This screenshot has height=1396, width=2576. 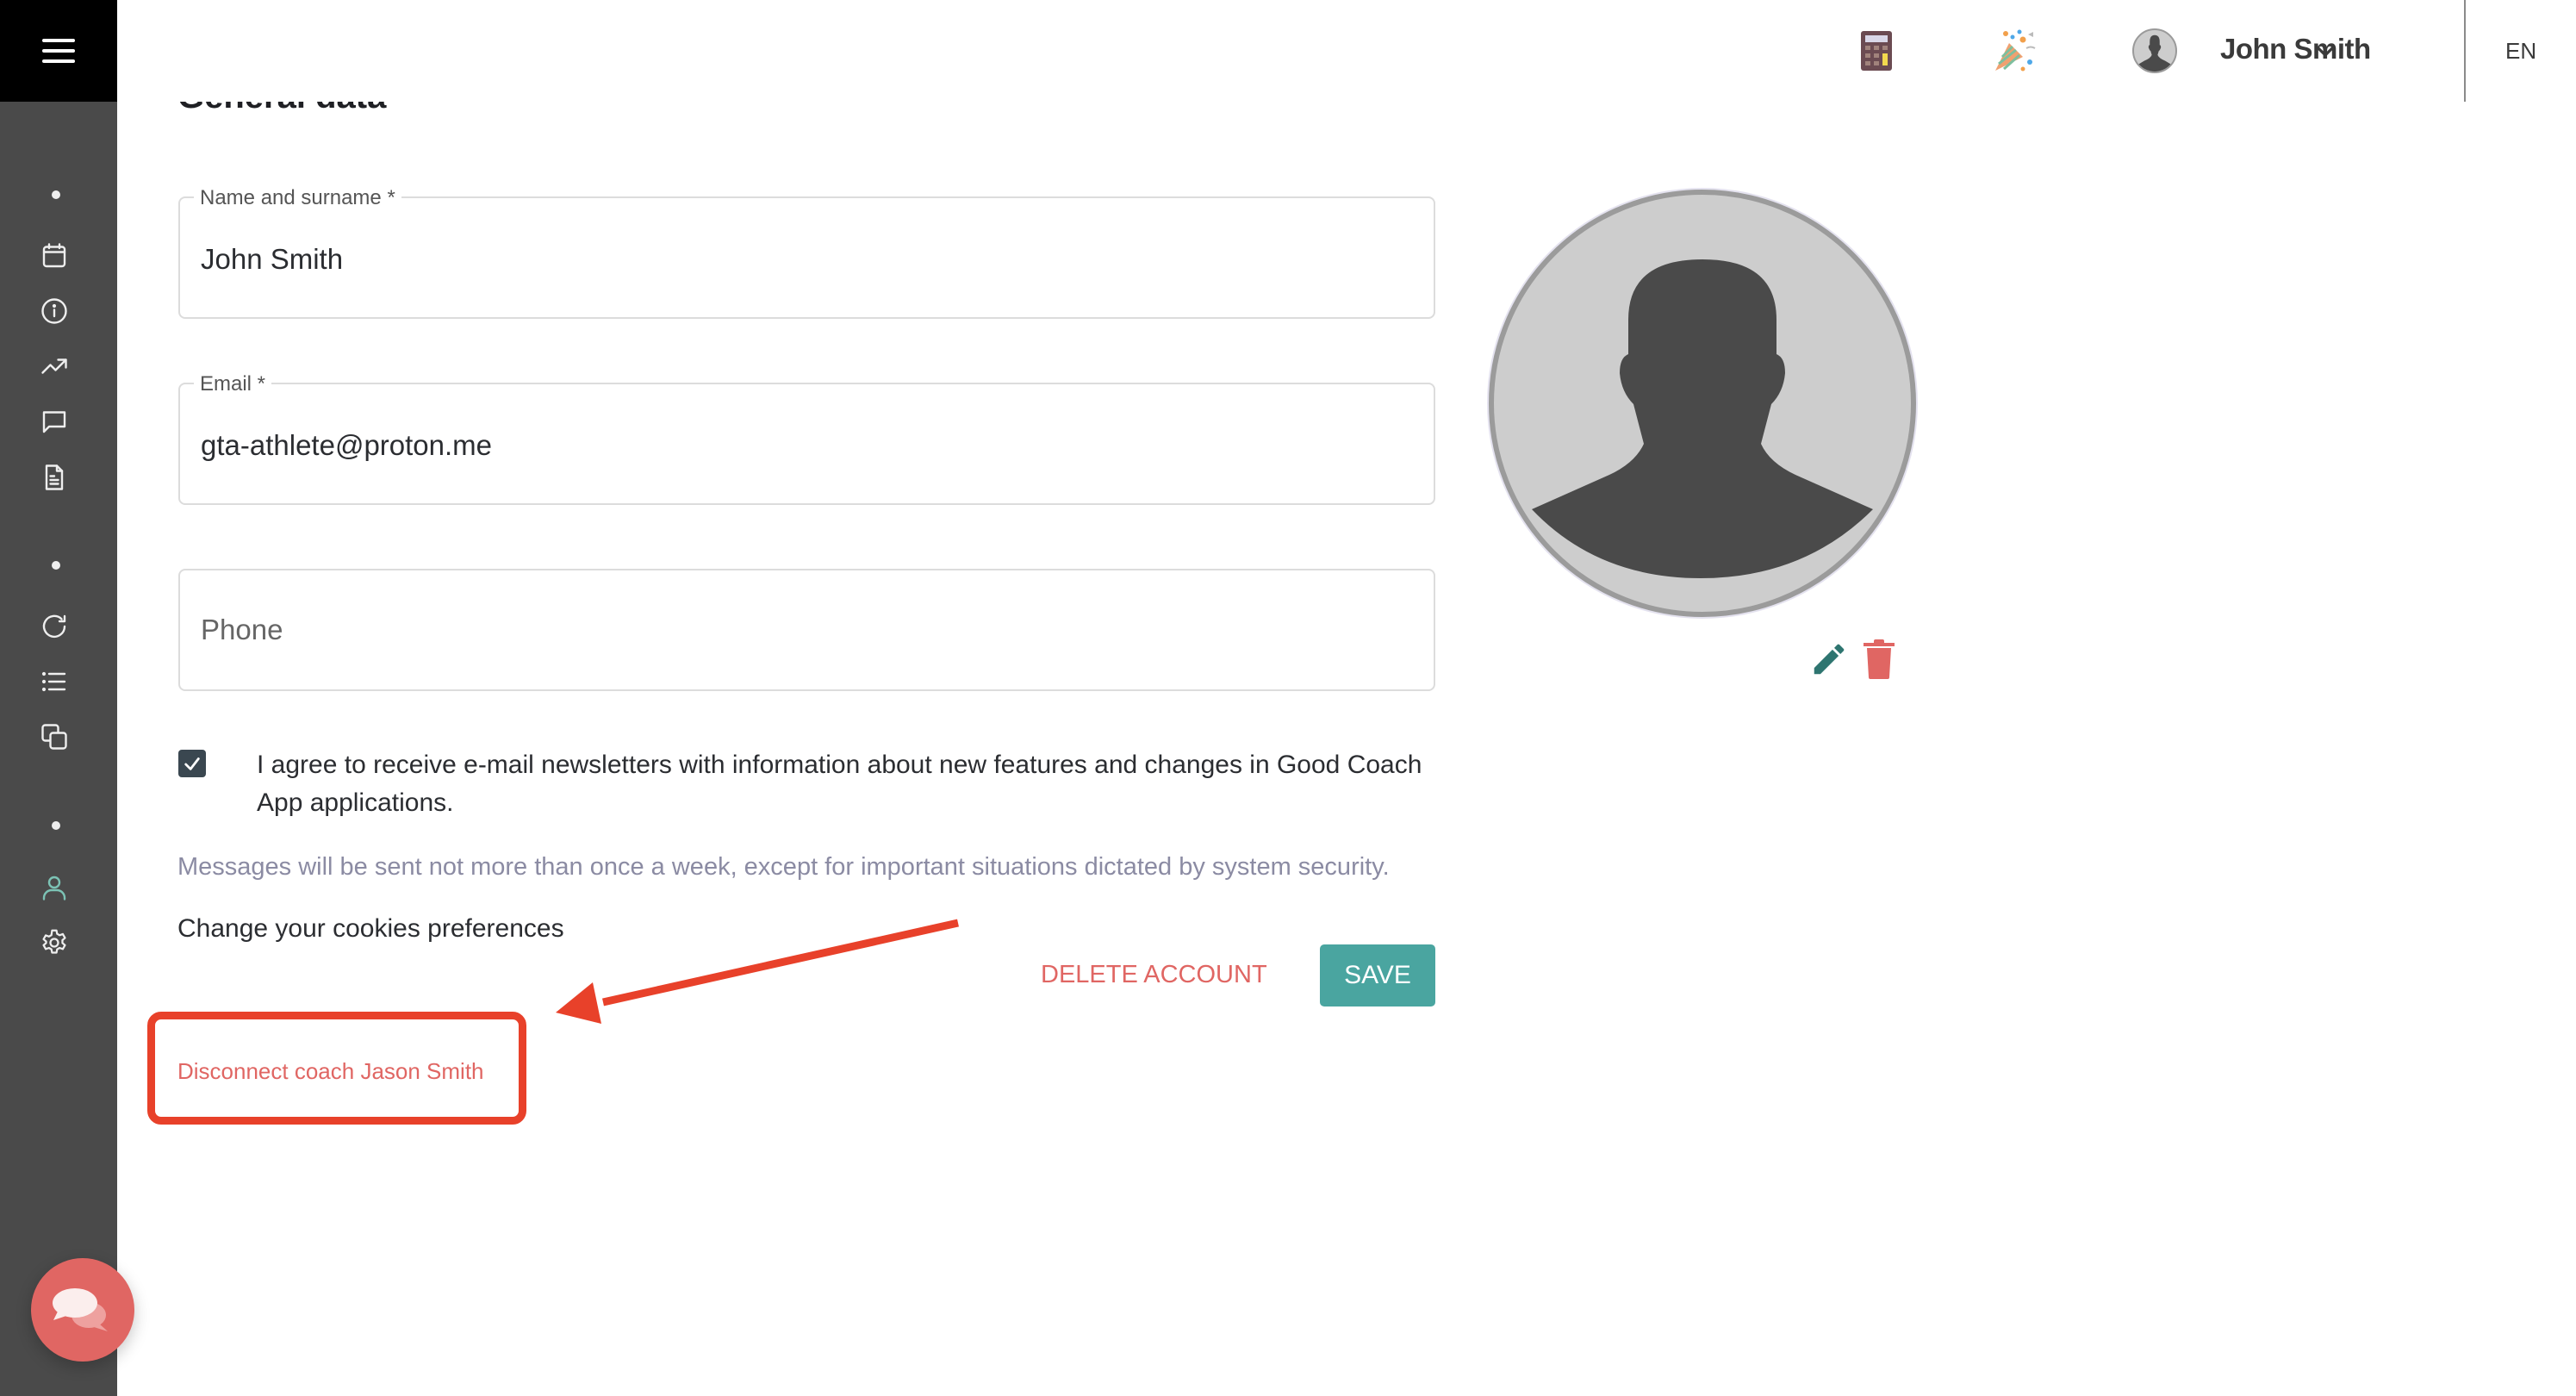 I want to click on user-name: John Smith, so click(x=2296, y=49).